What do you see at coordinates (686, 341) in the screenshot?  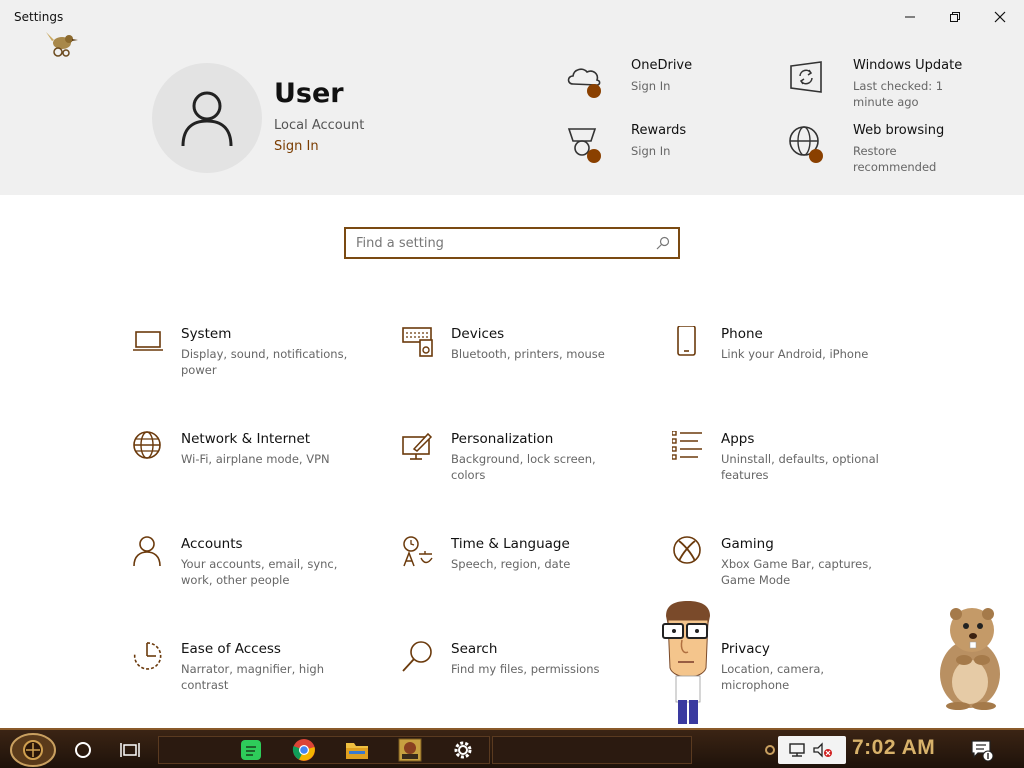 I see `phone-icon` at bounding box center [686, 341].